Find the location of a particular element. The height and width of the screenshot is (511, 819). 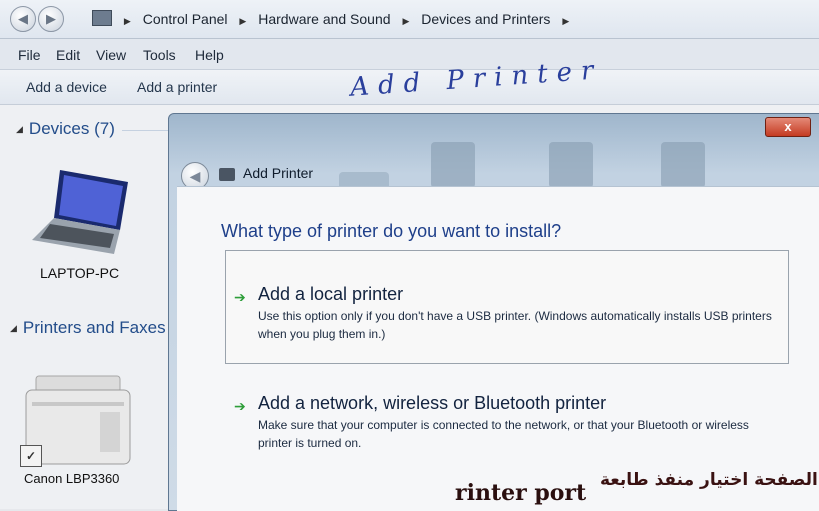

menu-view: View is located at coordinates (111, 55).